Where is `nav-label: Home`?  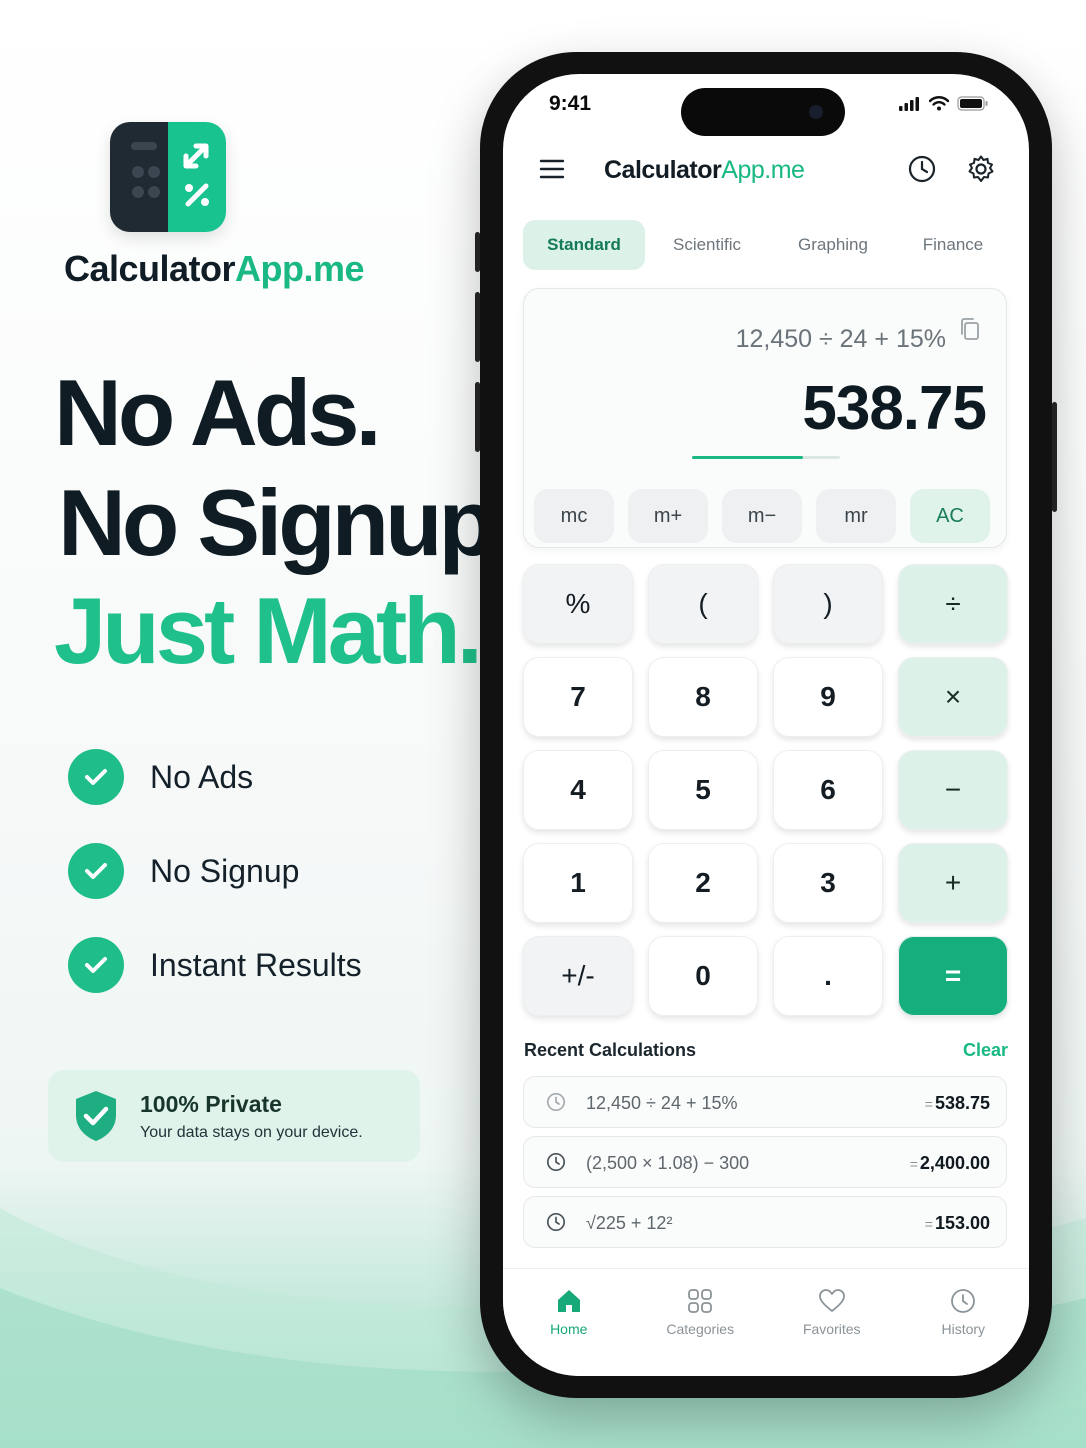 nav-label: Home is located at coordinates (569, 1329).